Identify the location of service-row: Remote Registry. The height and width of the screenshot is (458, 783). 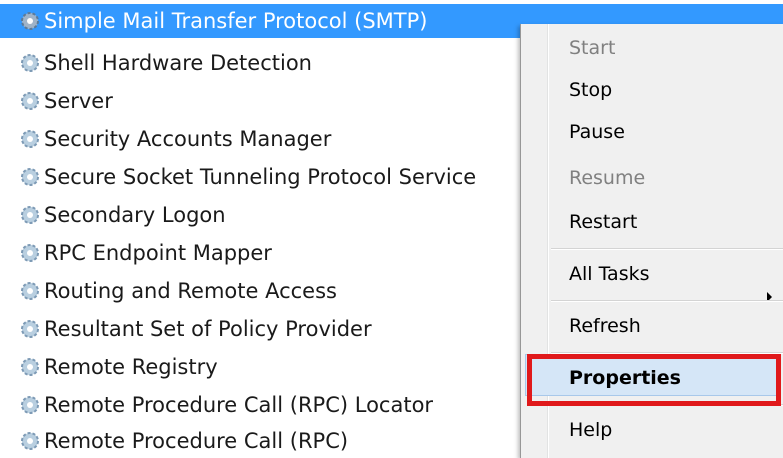
(260, 367).